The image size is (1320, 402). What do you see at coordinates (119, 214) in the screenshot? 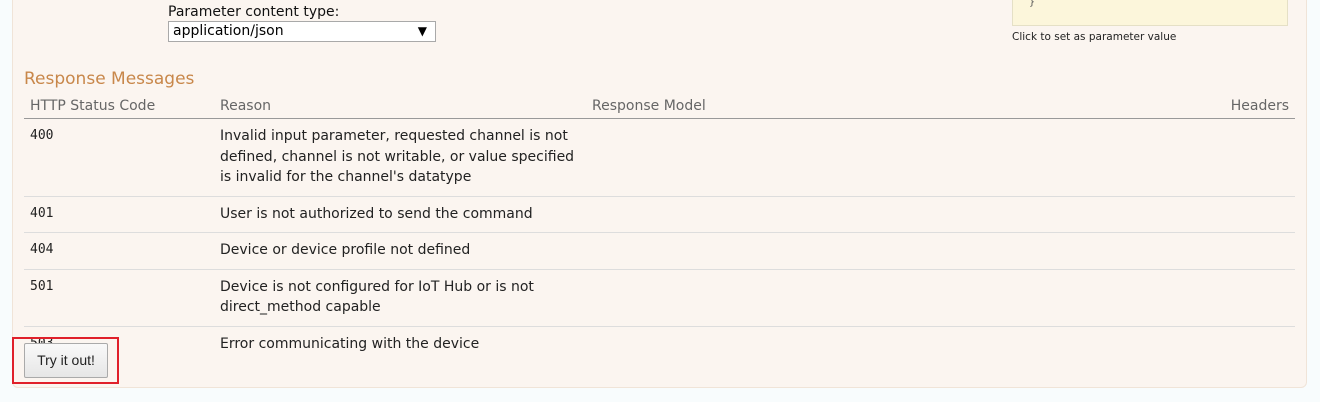
I see `status-code: 401` at bounding box center [119, 214].